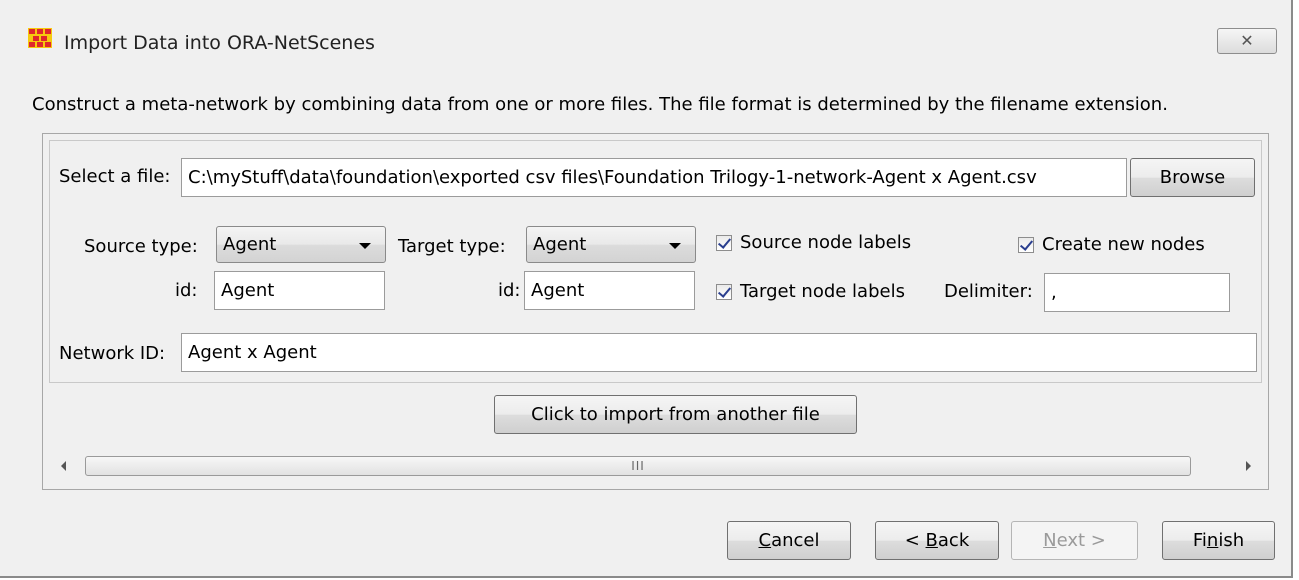 The height and width of the screenshot is (580, 1299). Describe the element at coordinates (826, 242) in the screenshot. I see `source-node-labels-label: Source node labels` at that location.